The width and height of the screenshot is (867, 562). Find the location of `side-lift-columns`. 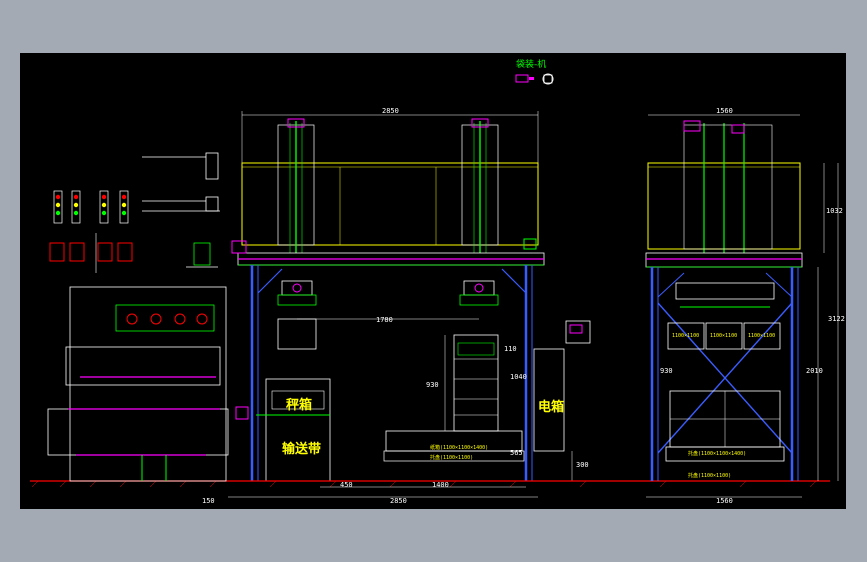

side-lift-columns is located at coordinates (728, 186).